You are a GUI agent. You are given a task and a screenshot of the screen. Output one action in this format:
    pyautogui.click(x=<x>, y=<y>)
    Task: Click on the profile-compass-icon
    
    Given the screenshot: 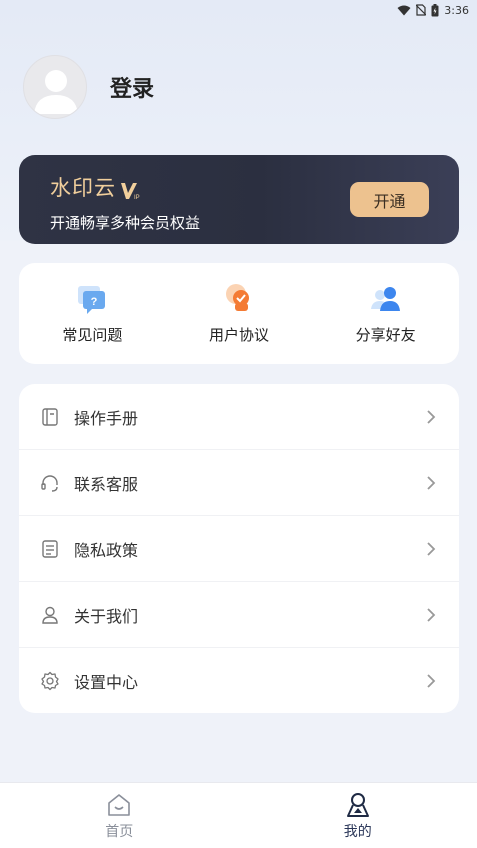 What is the action you would take?
    pyautogui.click(x=357, y=805)
    